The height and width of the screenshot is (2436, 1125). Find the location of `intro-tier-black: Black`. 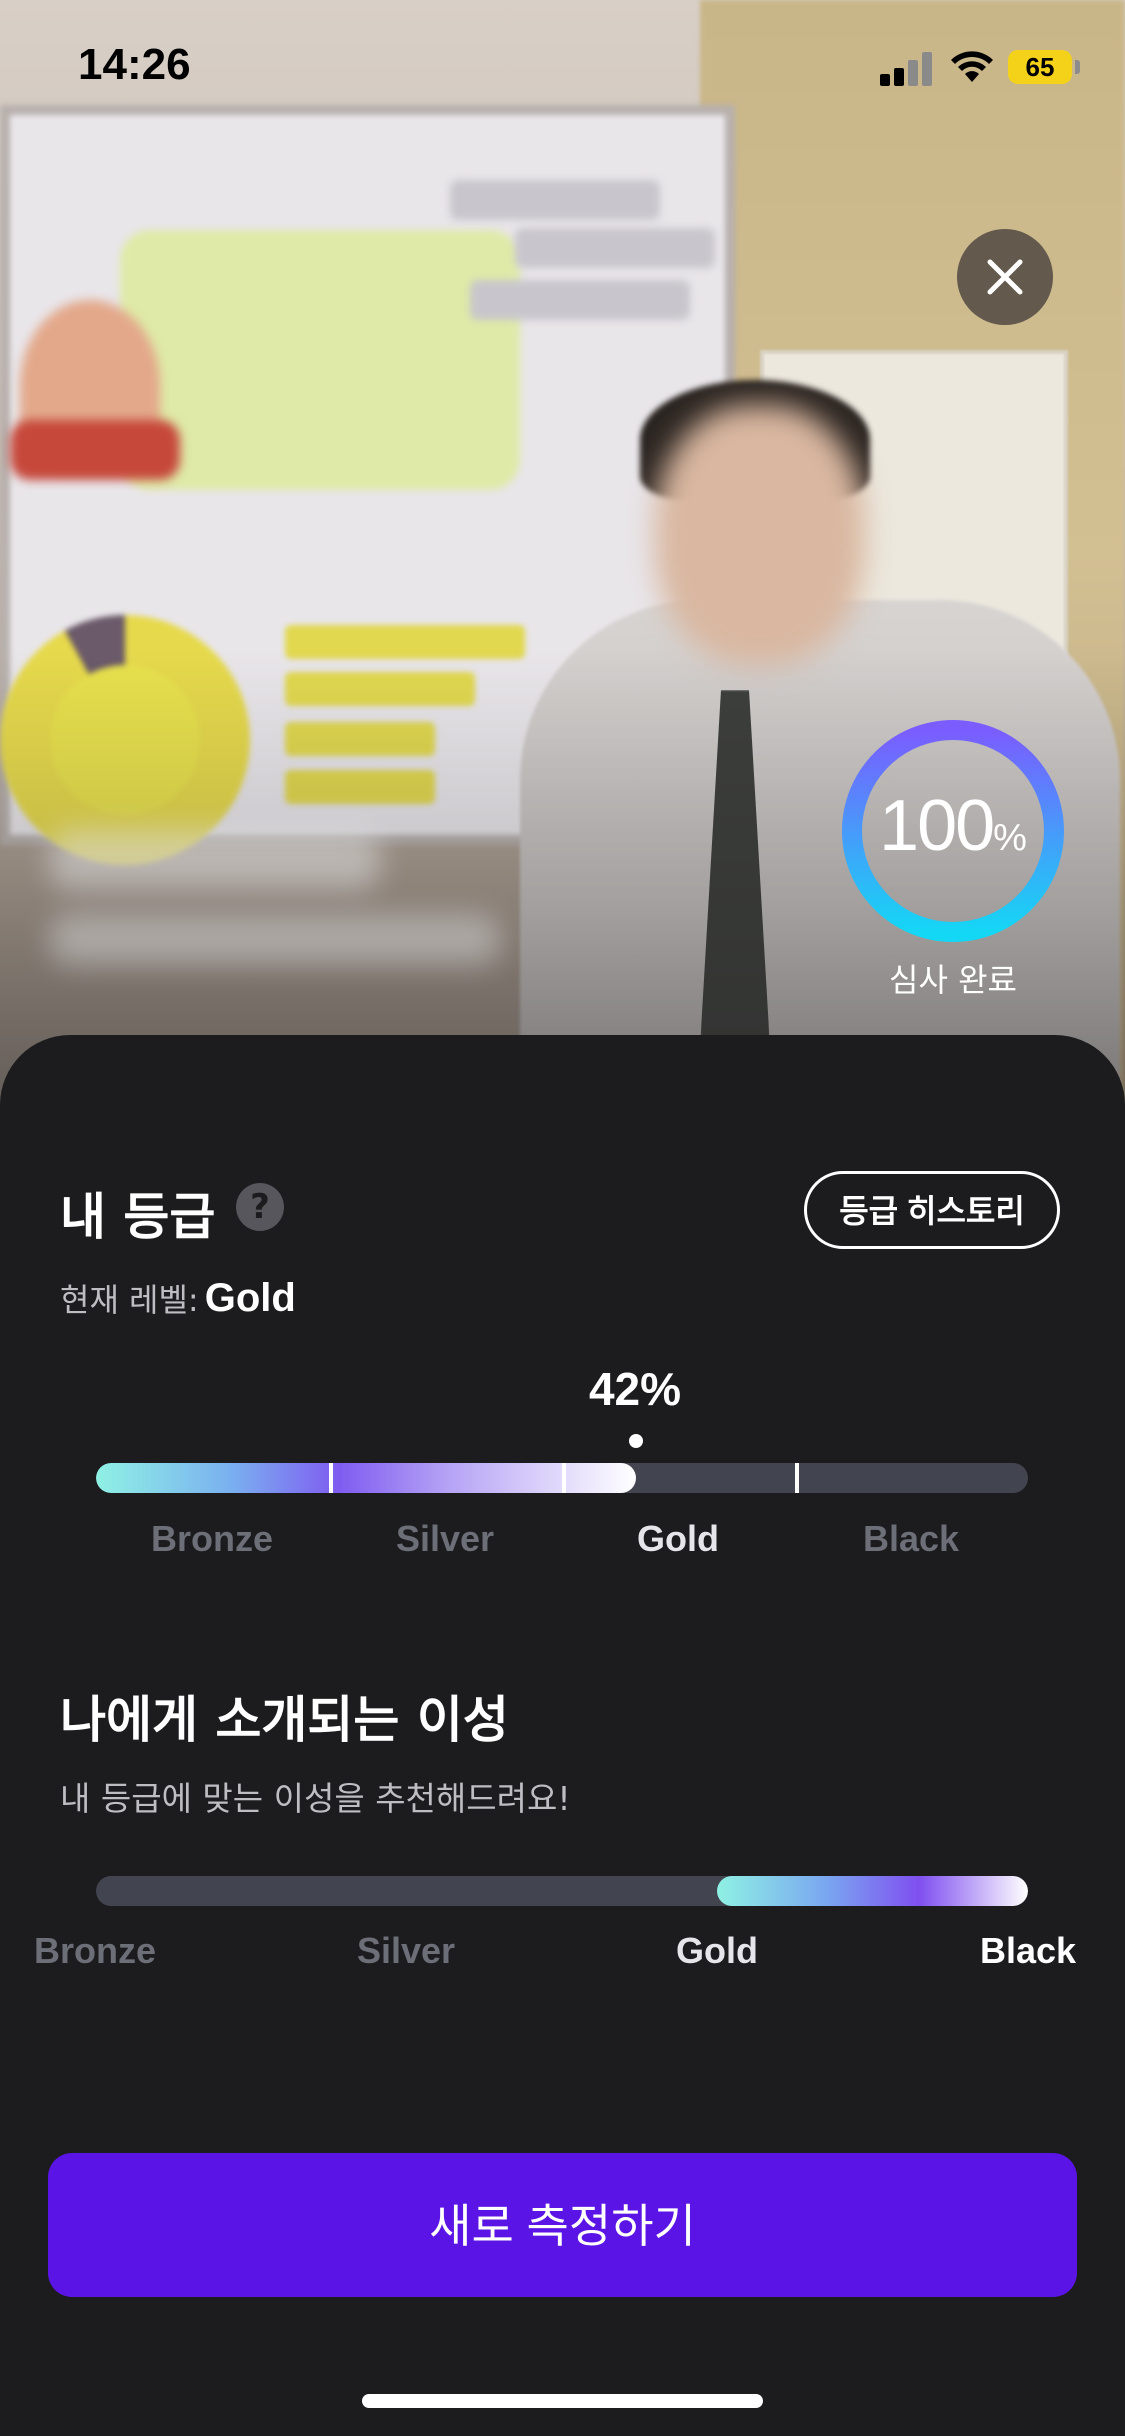

intro-tier-black: Black is located at coordinates (1028, 1950).